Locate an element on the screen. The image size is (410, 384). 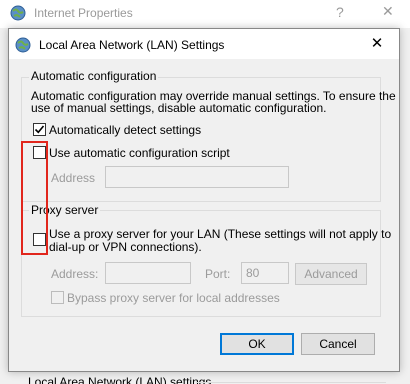
checkmark-icon is located at coordinates (39, 129).